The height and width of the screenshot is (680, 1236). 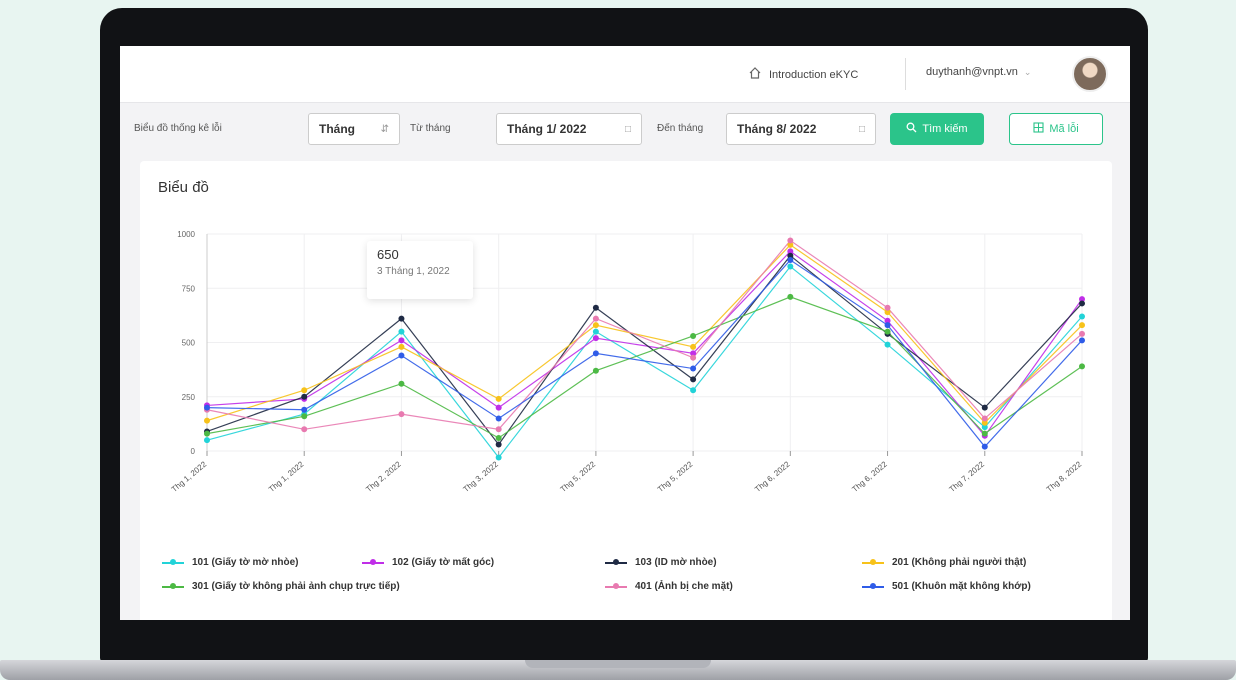 I want to click on chart-tooltip: 650 3 Tháng 1, 2022, so click(x=420, y=270).